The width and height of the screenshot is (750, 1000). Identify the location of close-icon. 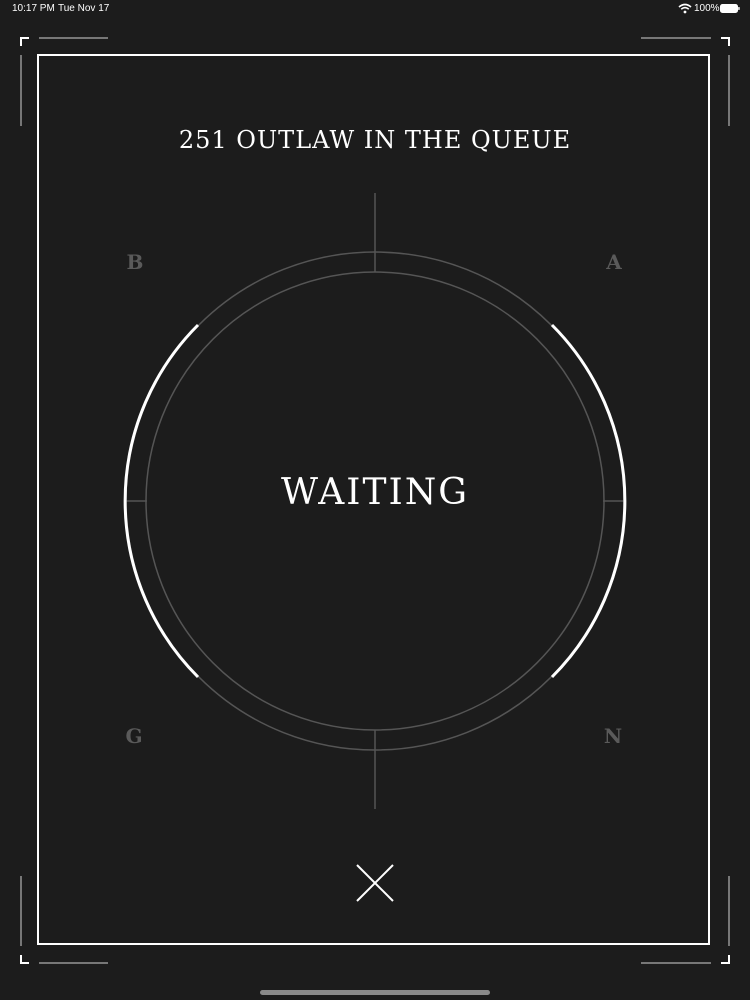
(375, 883).